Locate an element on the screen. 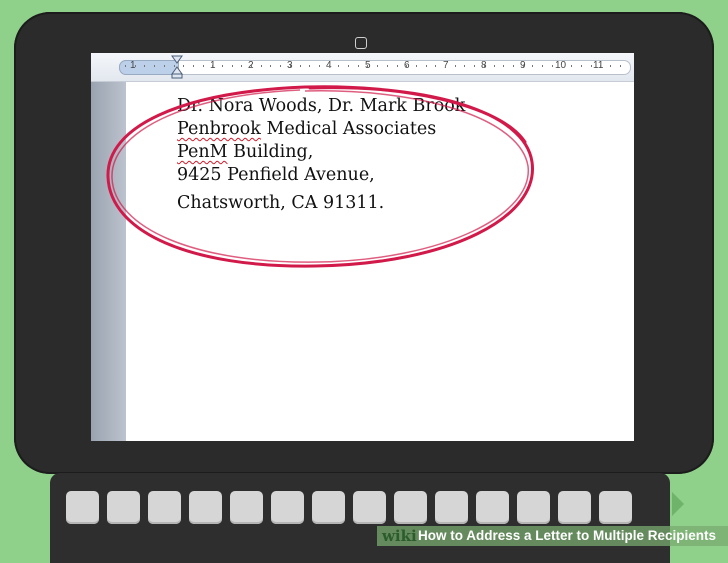  keyboard is located at coordinates (360, 518).